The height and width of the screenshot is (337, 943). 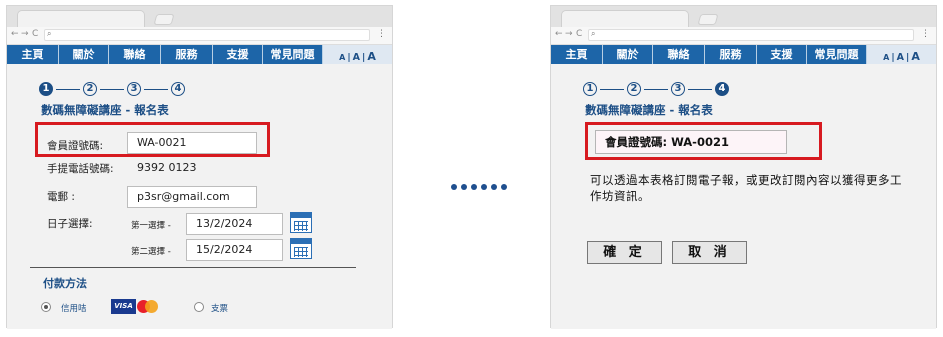 I want to click on confirmation-message: 可以透過本表格訂閱電子報，或更改訂閱內容以獲得更多工作坊資訊。, so click(x=746, y=188).